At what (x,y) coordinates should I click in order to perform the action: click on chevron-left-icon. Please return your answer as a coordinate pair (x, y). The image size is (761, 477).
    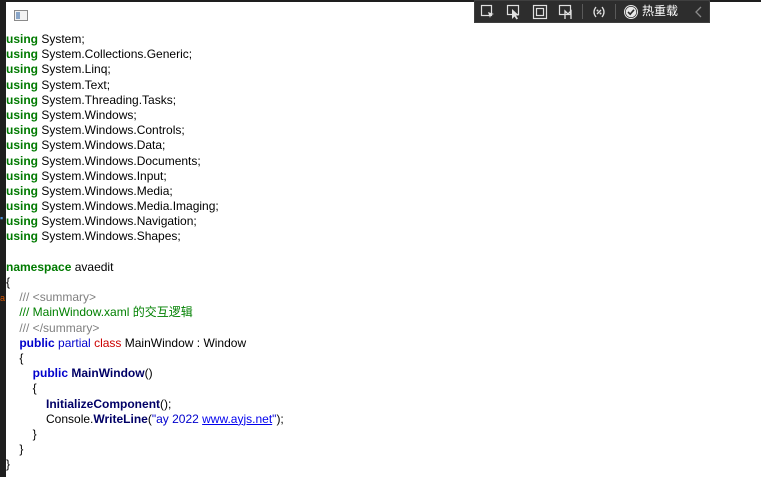
    Looking at the image, I should click on (698, 11).